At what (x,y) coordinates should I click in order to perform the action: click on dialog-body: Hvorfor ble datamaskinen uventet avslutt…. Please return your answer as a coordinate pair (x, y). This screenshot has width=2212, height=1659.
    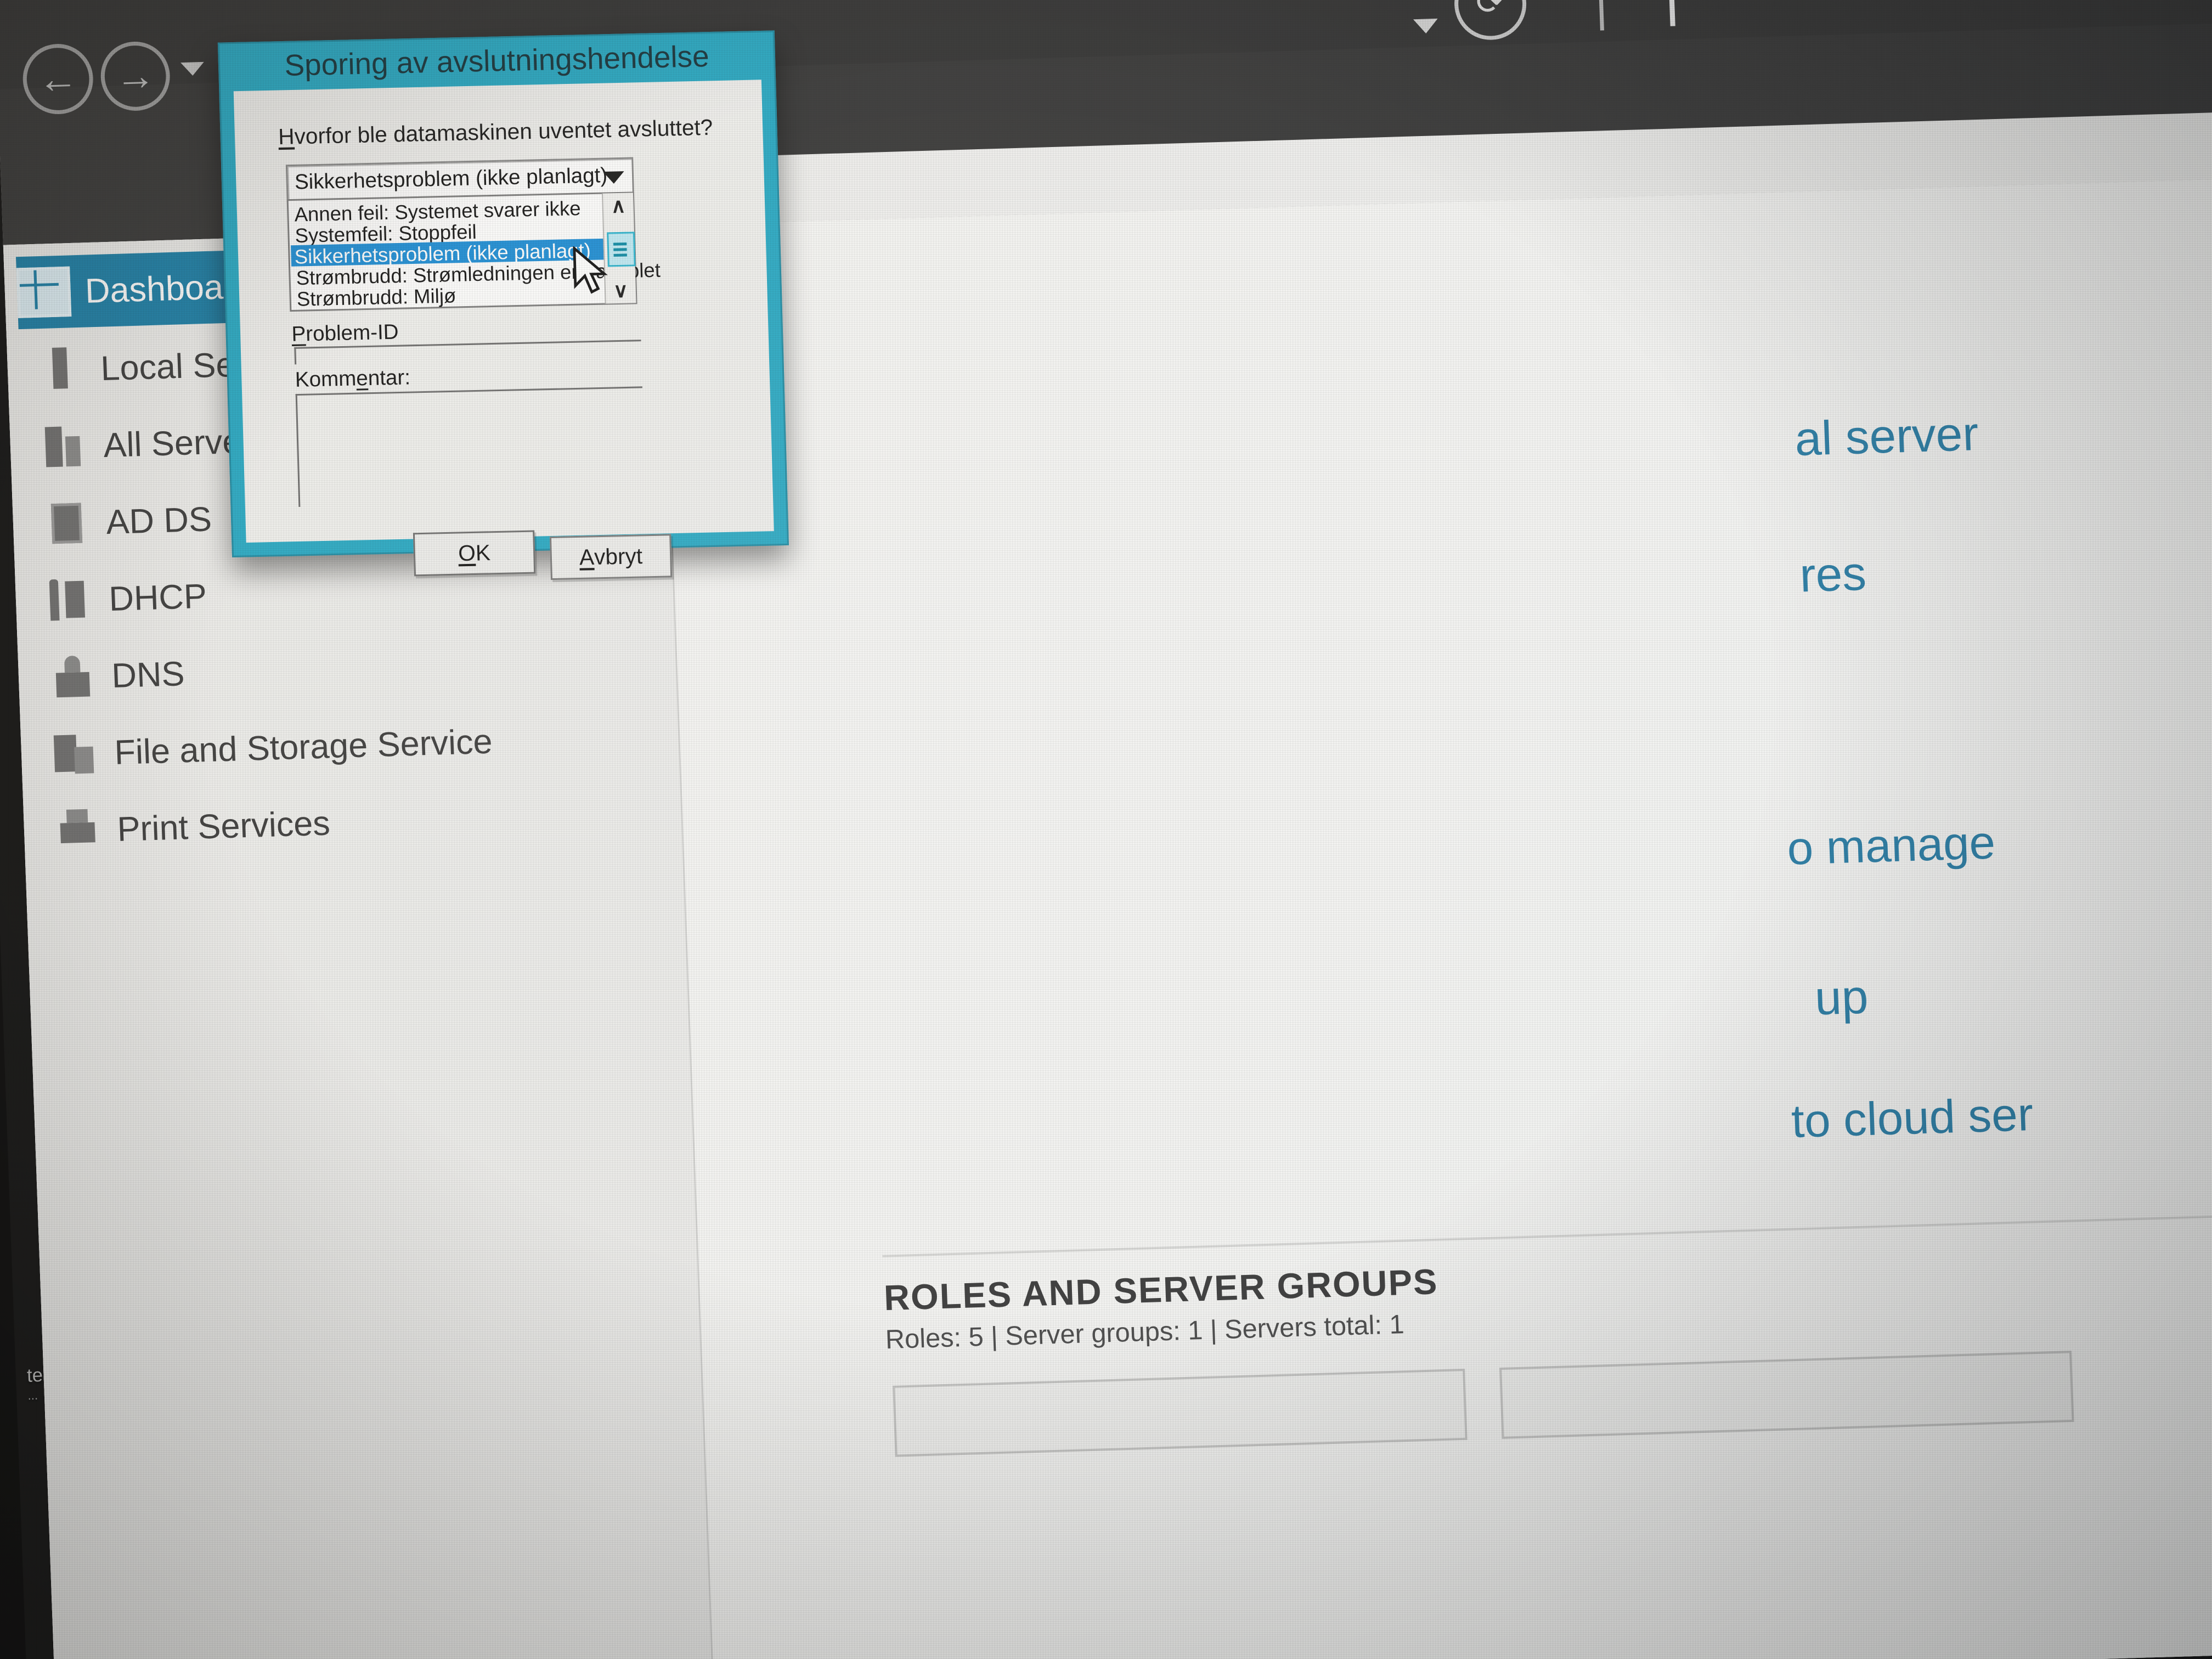
    Looking at the image, I should click on (503, 330).